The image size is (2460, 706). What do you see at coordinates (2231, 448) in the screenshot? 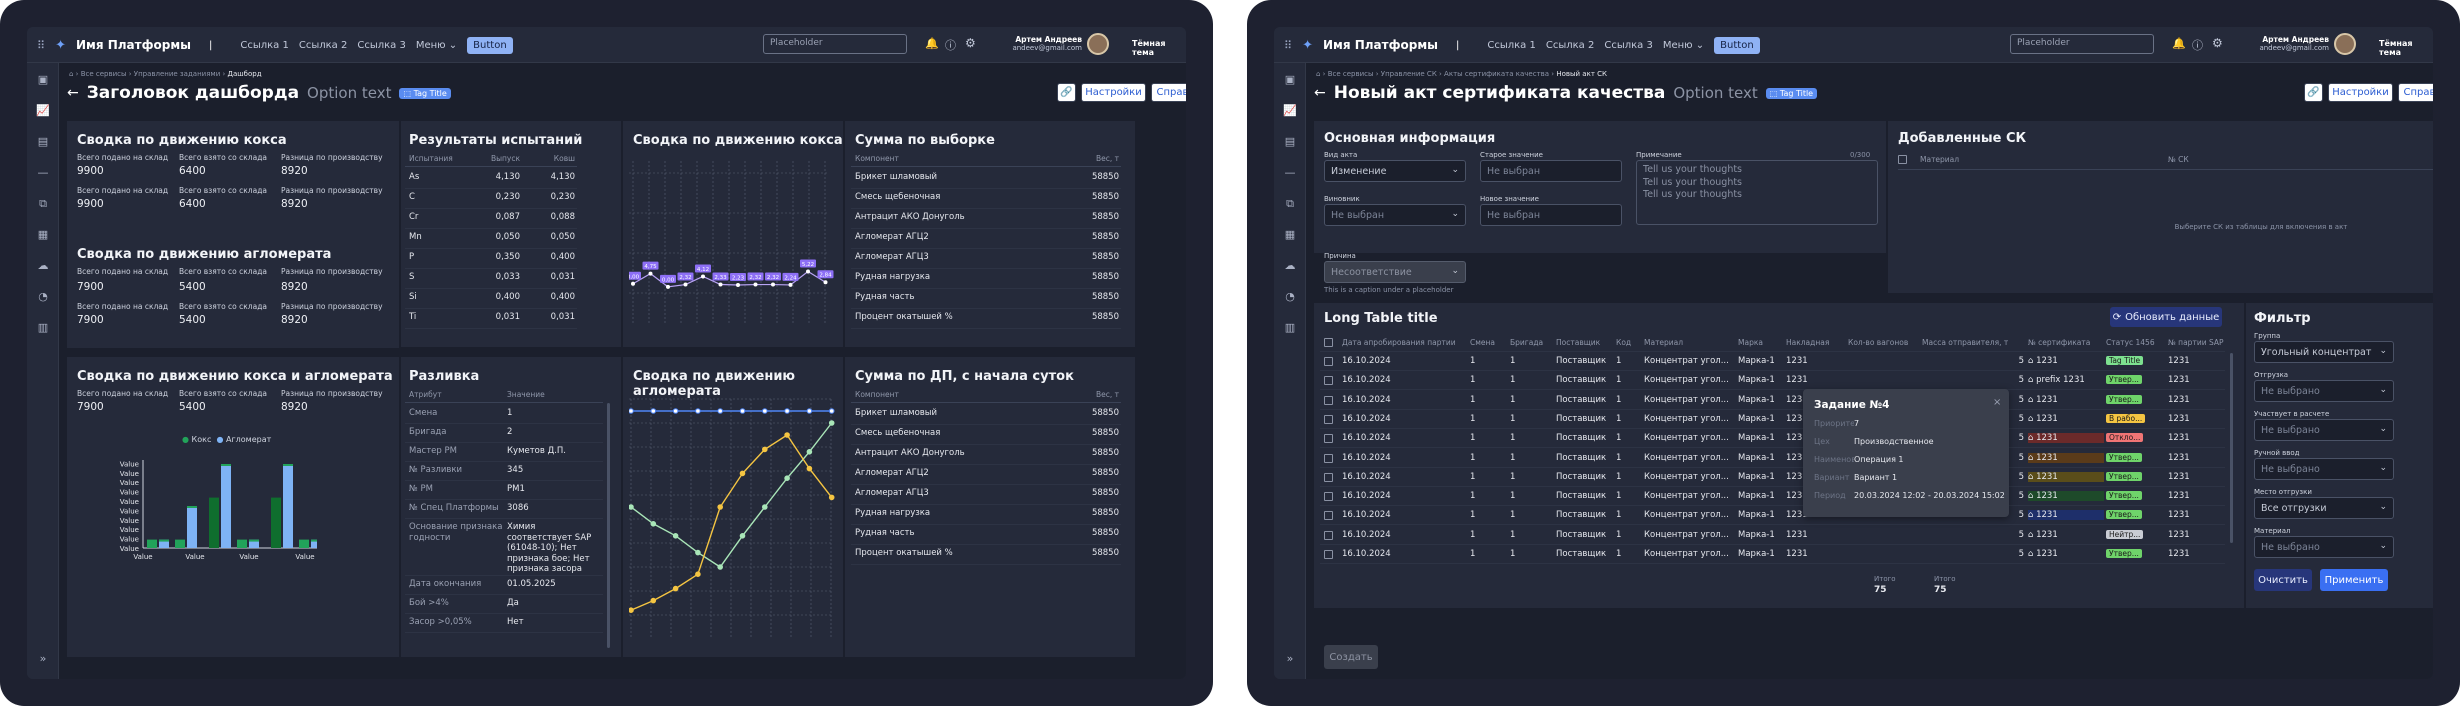
I see `table-scrollbar` at bounding box center [2231, 448].